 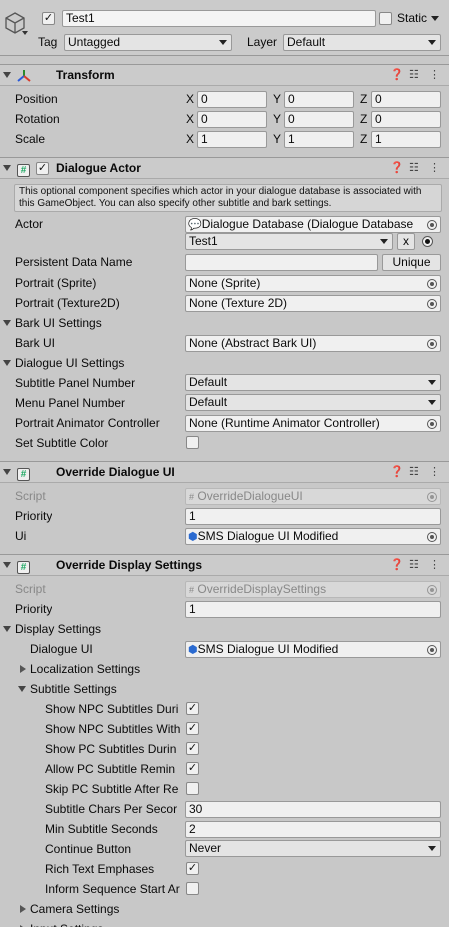 What do you see at coordinates (73, 689) in the screenshot?
I see `subtitle-settings-foldout: Subtitle Settings` at bounding box center [73, 689].